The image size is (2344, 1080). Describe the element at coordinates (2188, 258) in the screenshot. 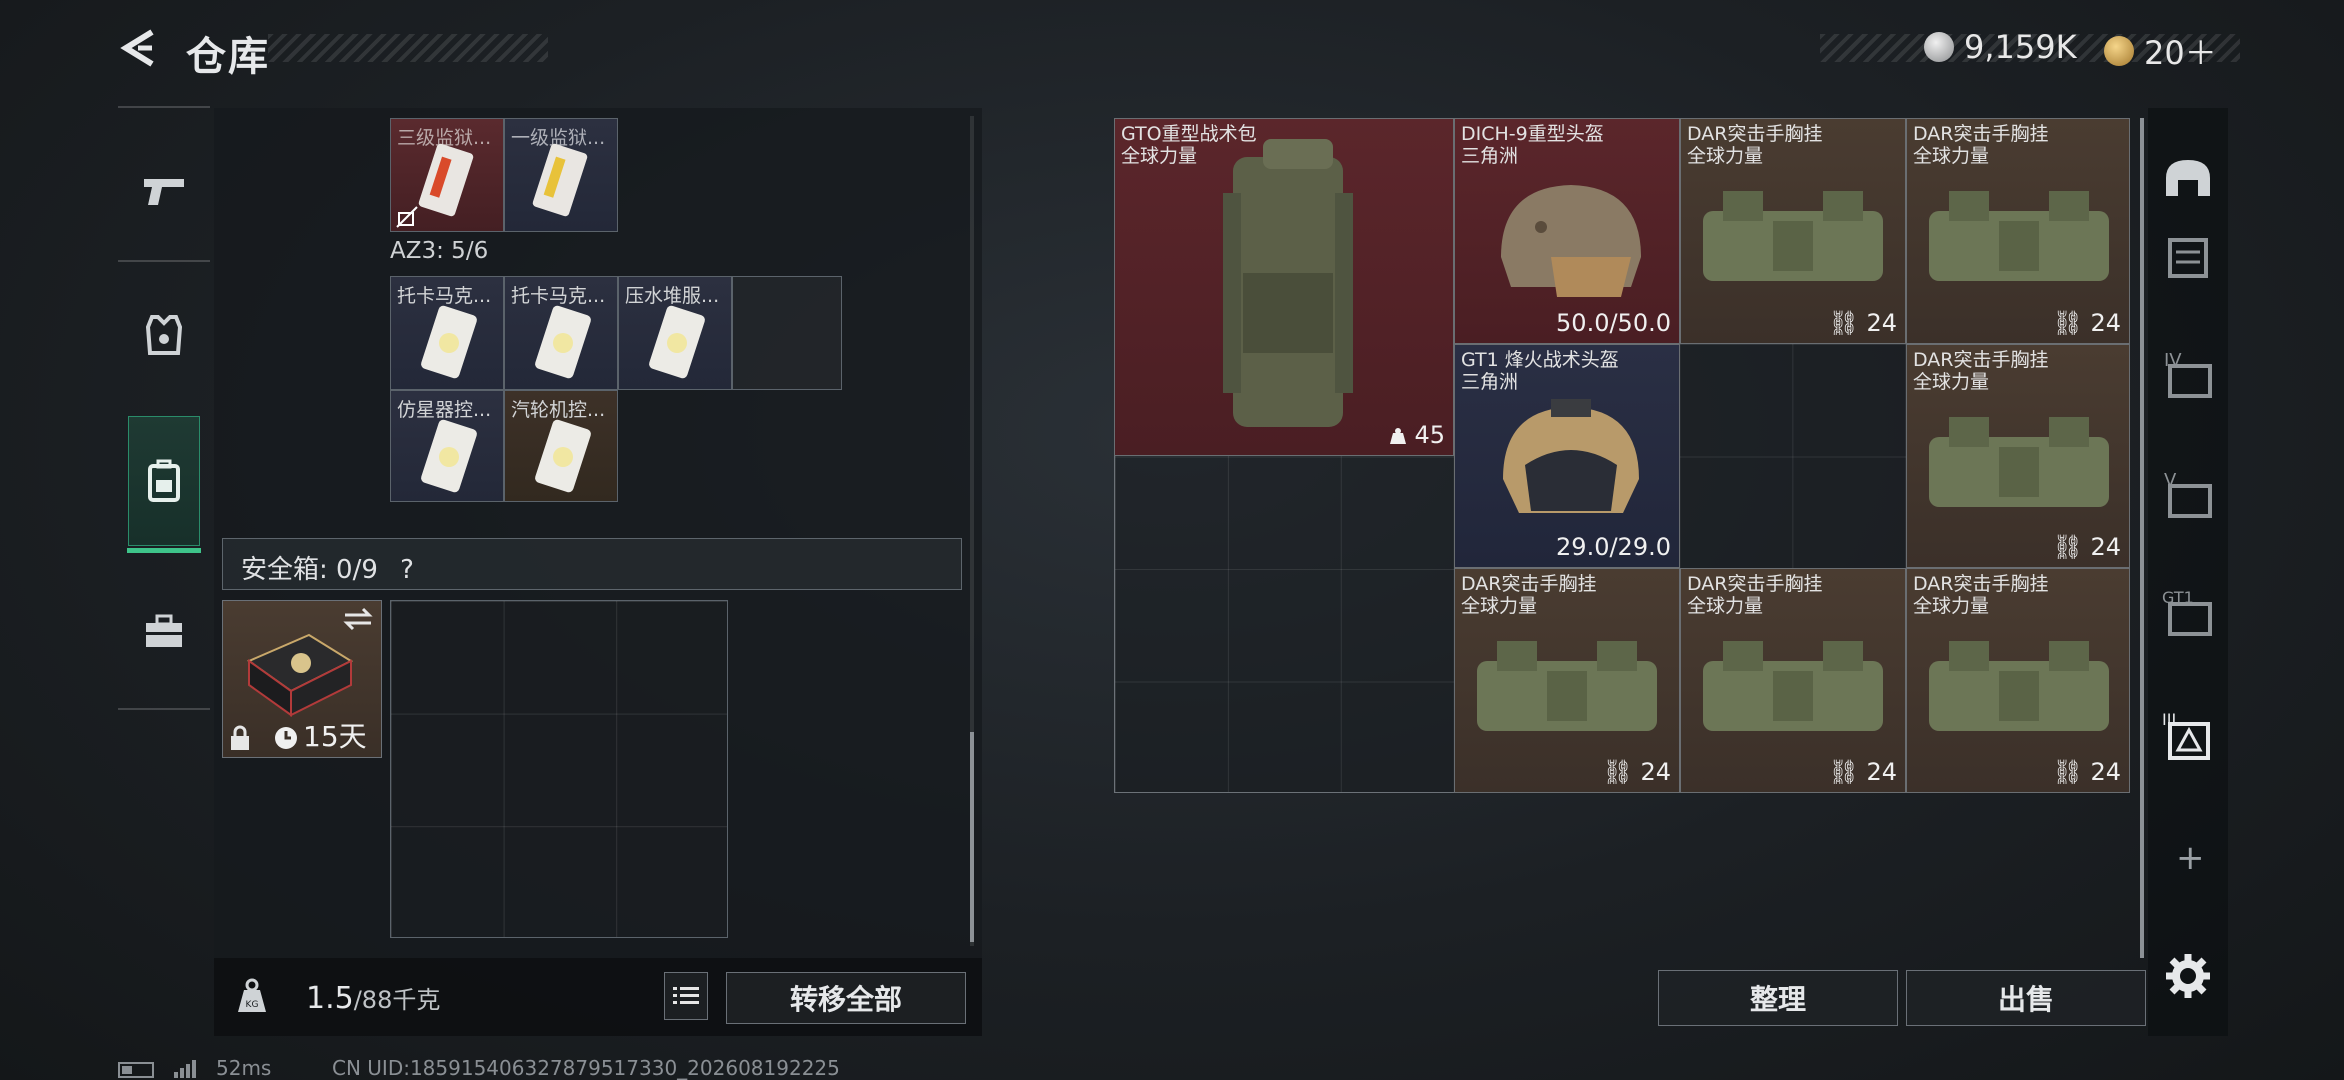

I see `armor-slot-icon` at that location.